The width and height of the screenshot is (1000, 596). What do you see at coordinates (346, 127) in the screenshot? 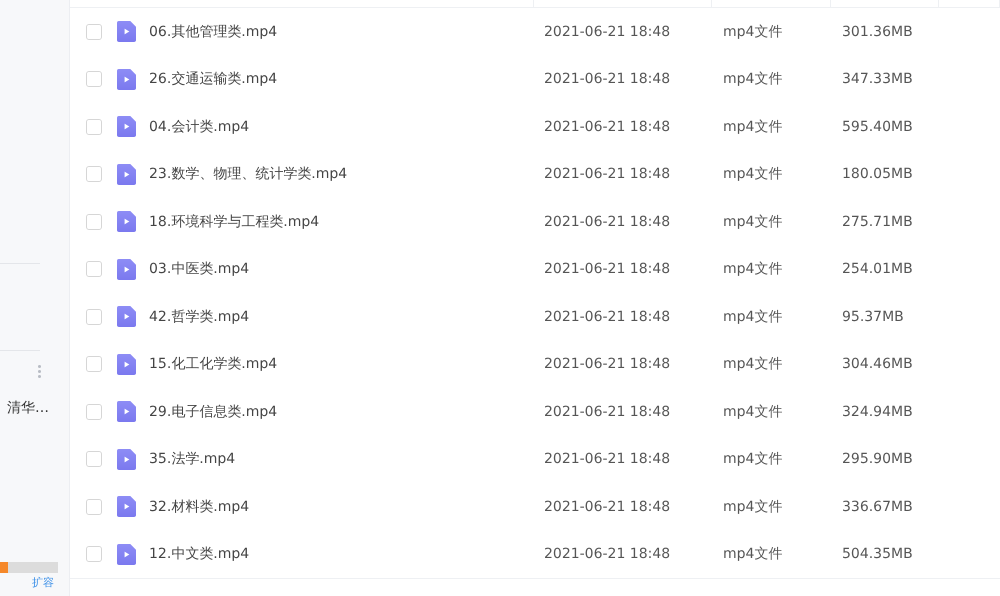
I see `file-name: 04.会计类.mp4` at bounding box center [346, 127].